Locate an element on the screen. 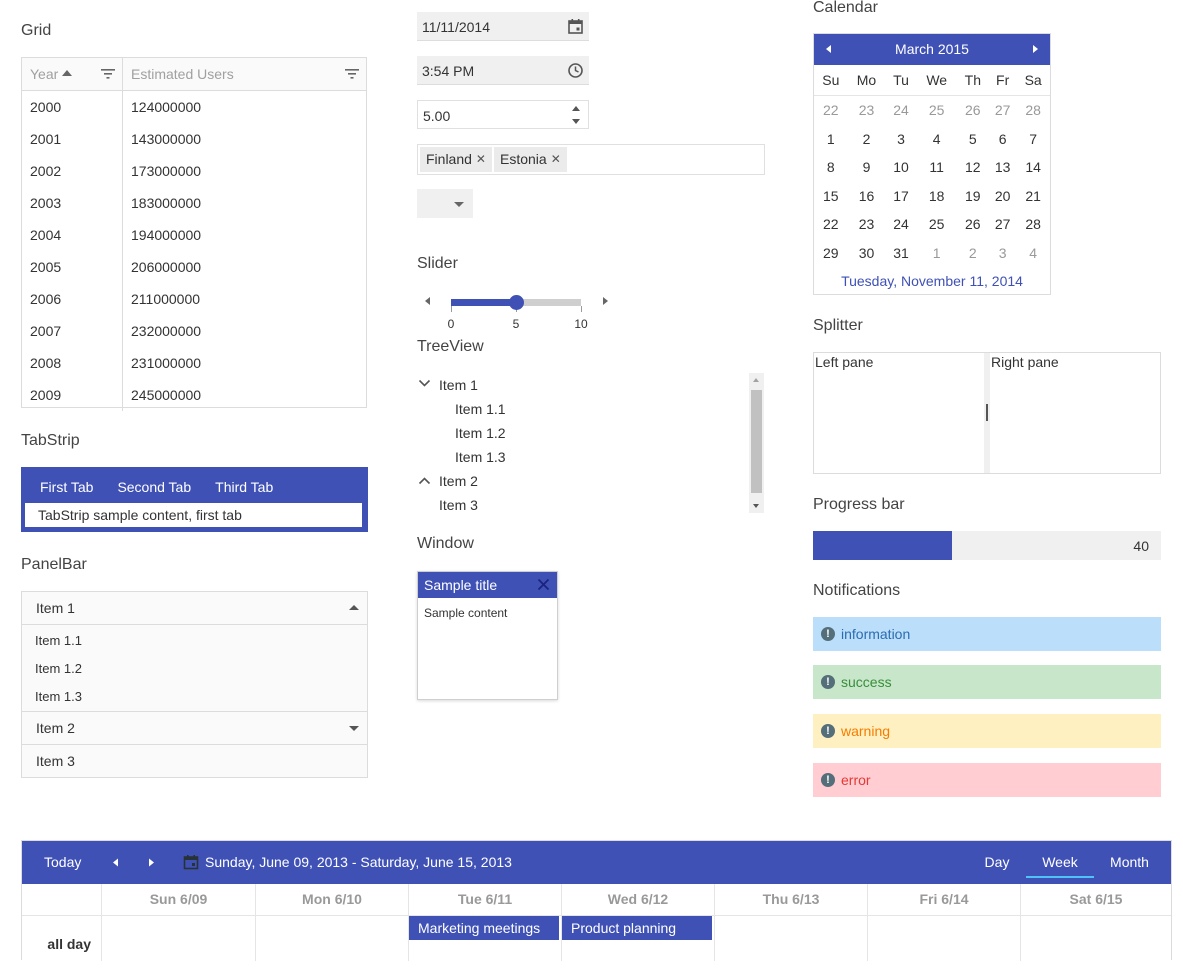 This screenshot has width=1183, height=972. table-row: 2002 173000000 is located at coordinates (194, 171).